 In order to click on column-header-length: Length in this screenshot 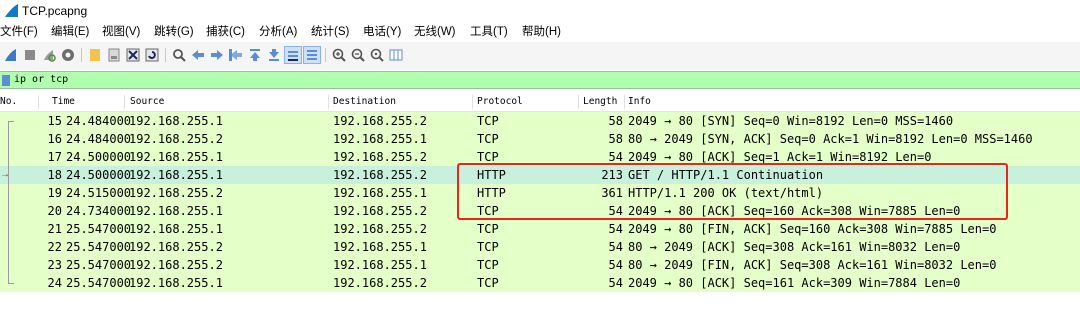, I will do `click(600, 102)`.